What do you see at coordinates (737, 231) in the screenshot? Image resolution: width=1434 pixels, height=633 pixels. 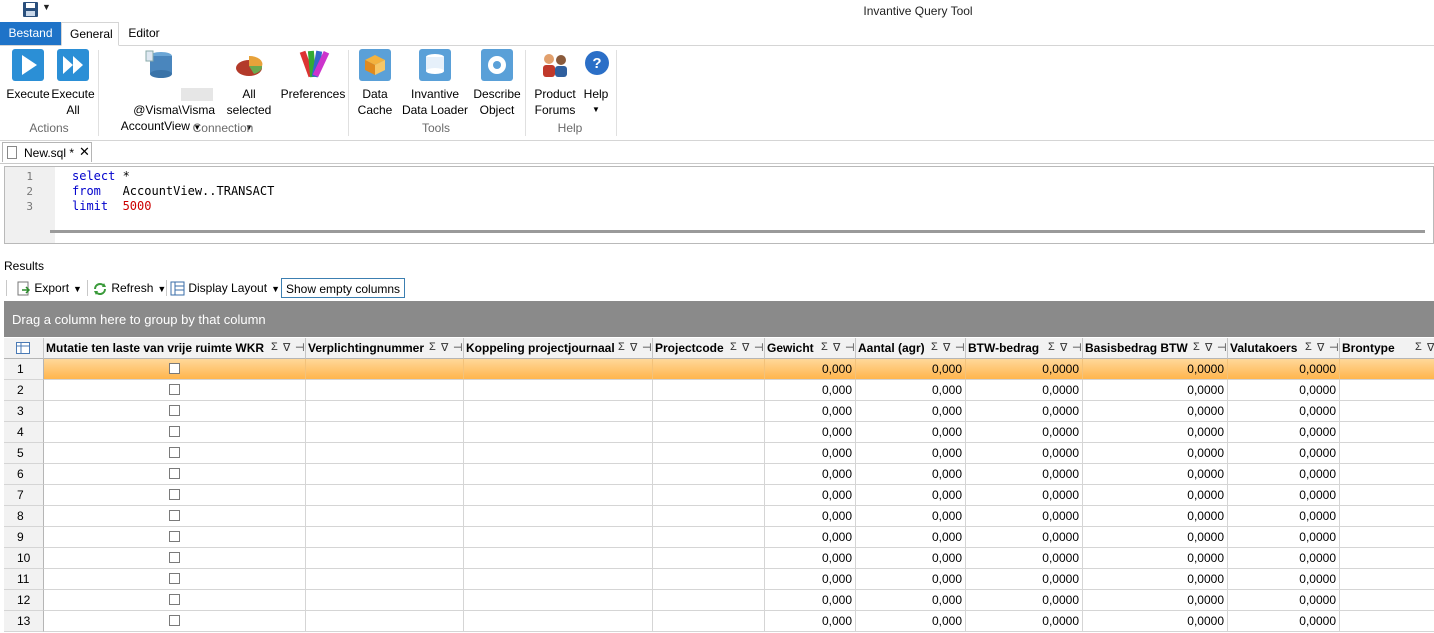 I see `horizontal-scrollbar` at bounding box center [737, 231].